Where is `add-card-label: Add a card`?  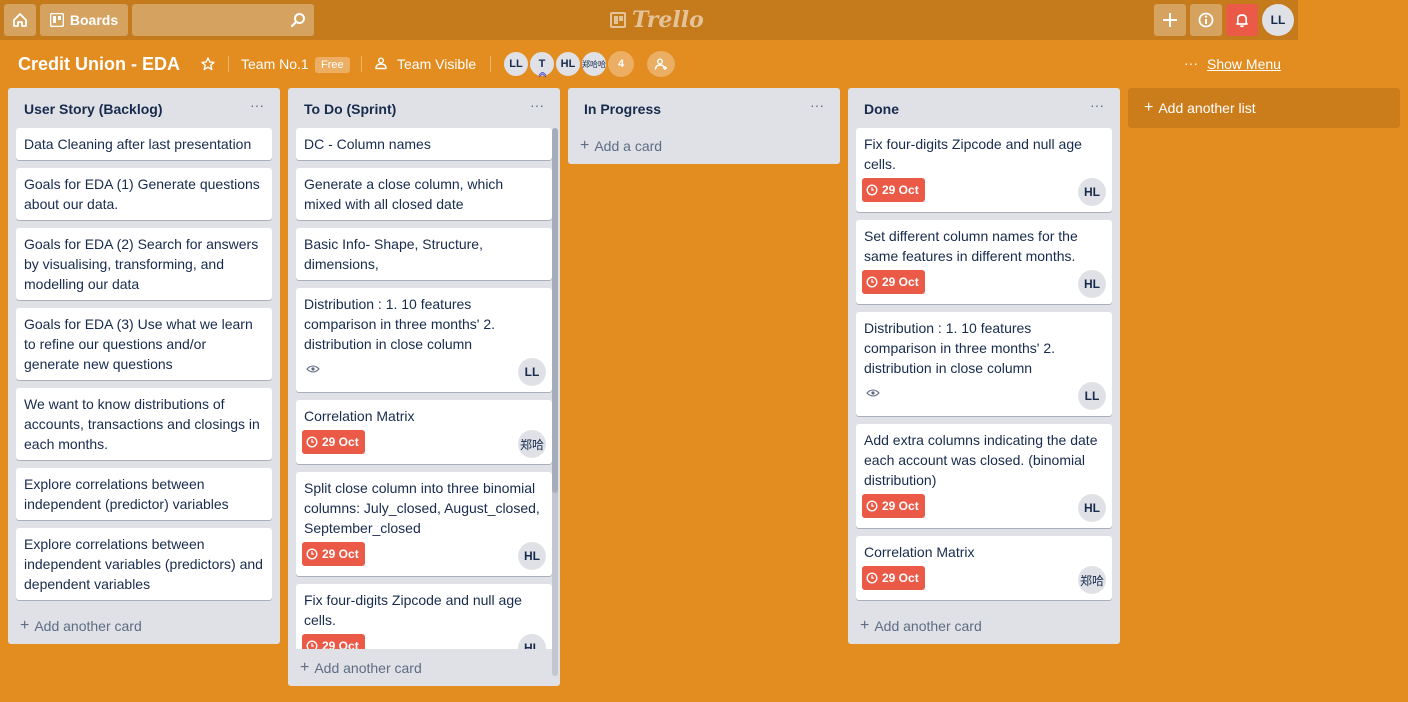 add-card-label: Add a card is located at coordinates (628, 146).